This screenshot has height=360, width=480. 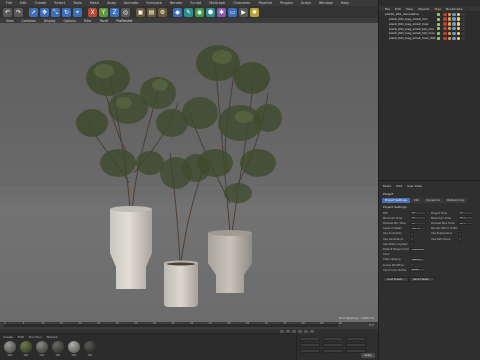 I want to click on object-row: plant_001_bag_small_max_001, so click(x=429, y=38).